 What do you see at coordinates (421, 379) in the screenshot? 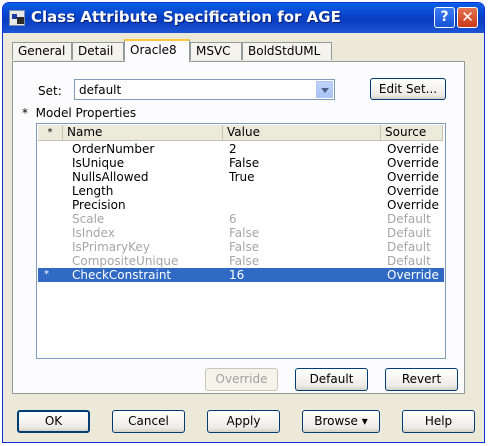
I see `revert-button: Revert` at bounding box center [421, 379].